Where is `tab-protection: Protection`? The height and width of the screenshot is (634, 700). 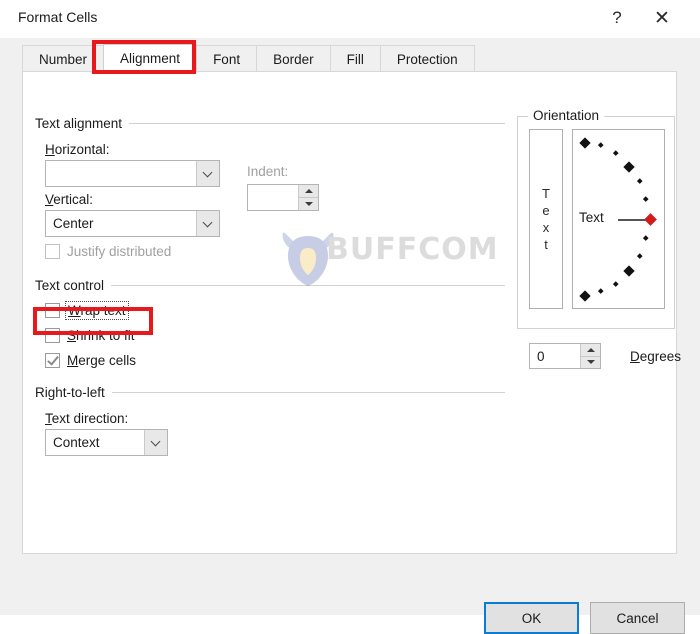
tab-protection: Protection is located at coordinates (427, 58).